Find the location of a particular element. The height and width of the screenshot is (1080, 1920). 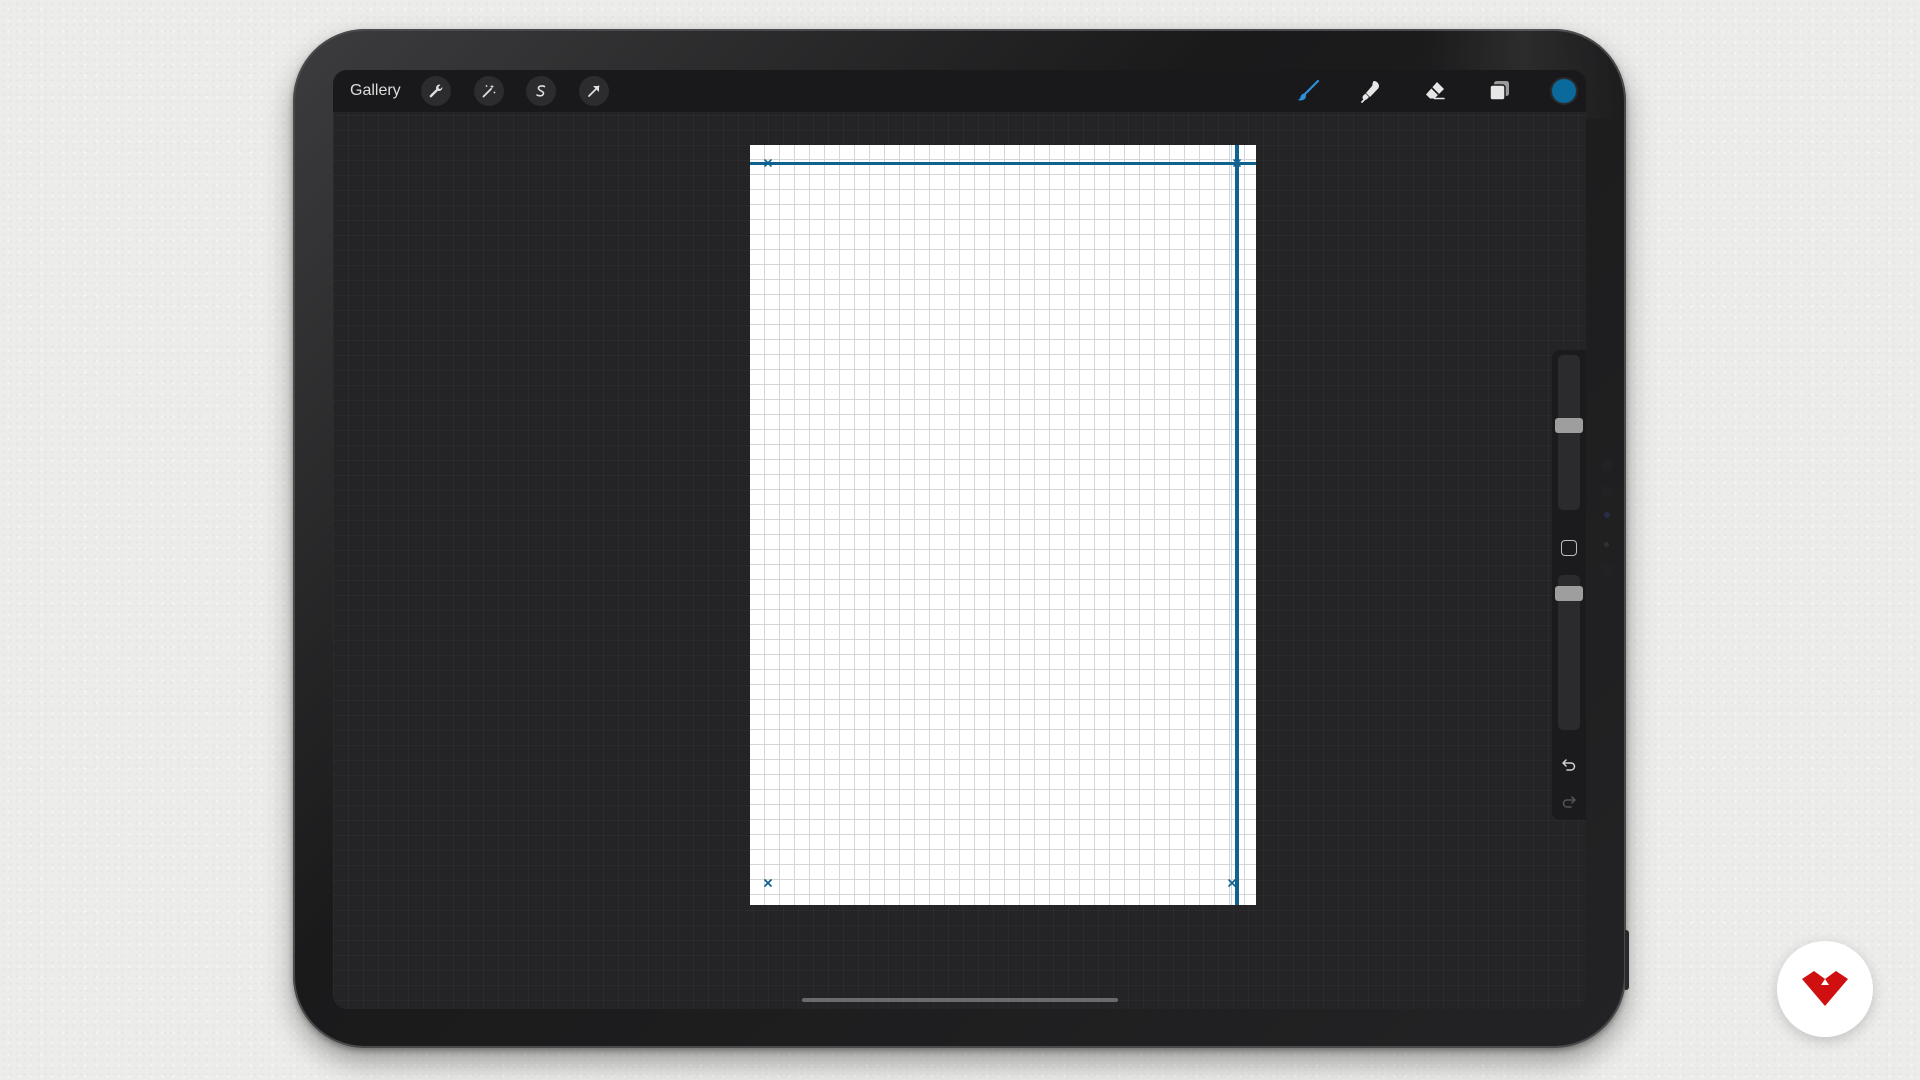

smudge-button is located at coordinates (1371, 91).